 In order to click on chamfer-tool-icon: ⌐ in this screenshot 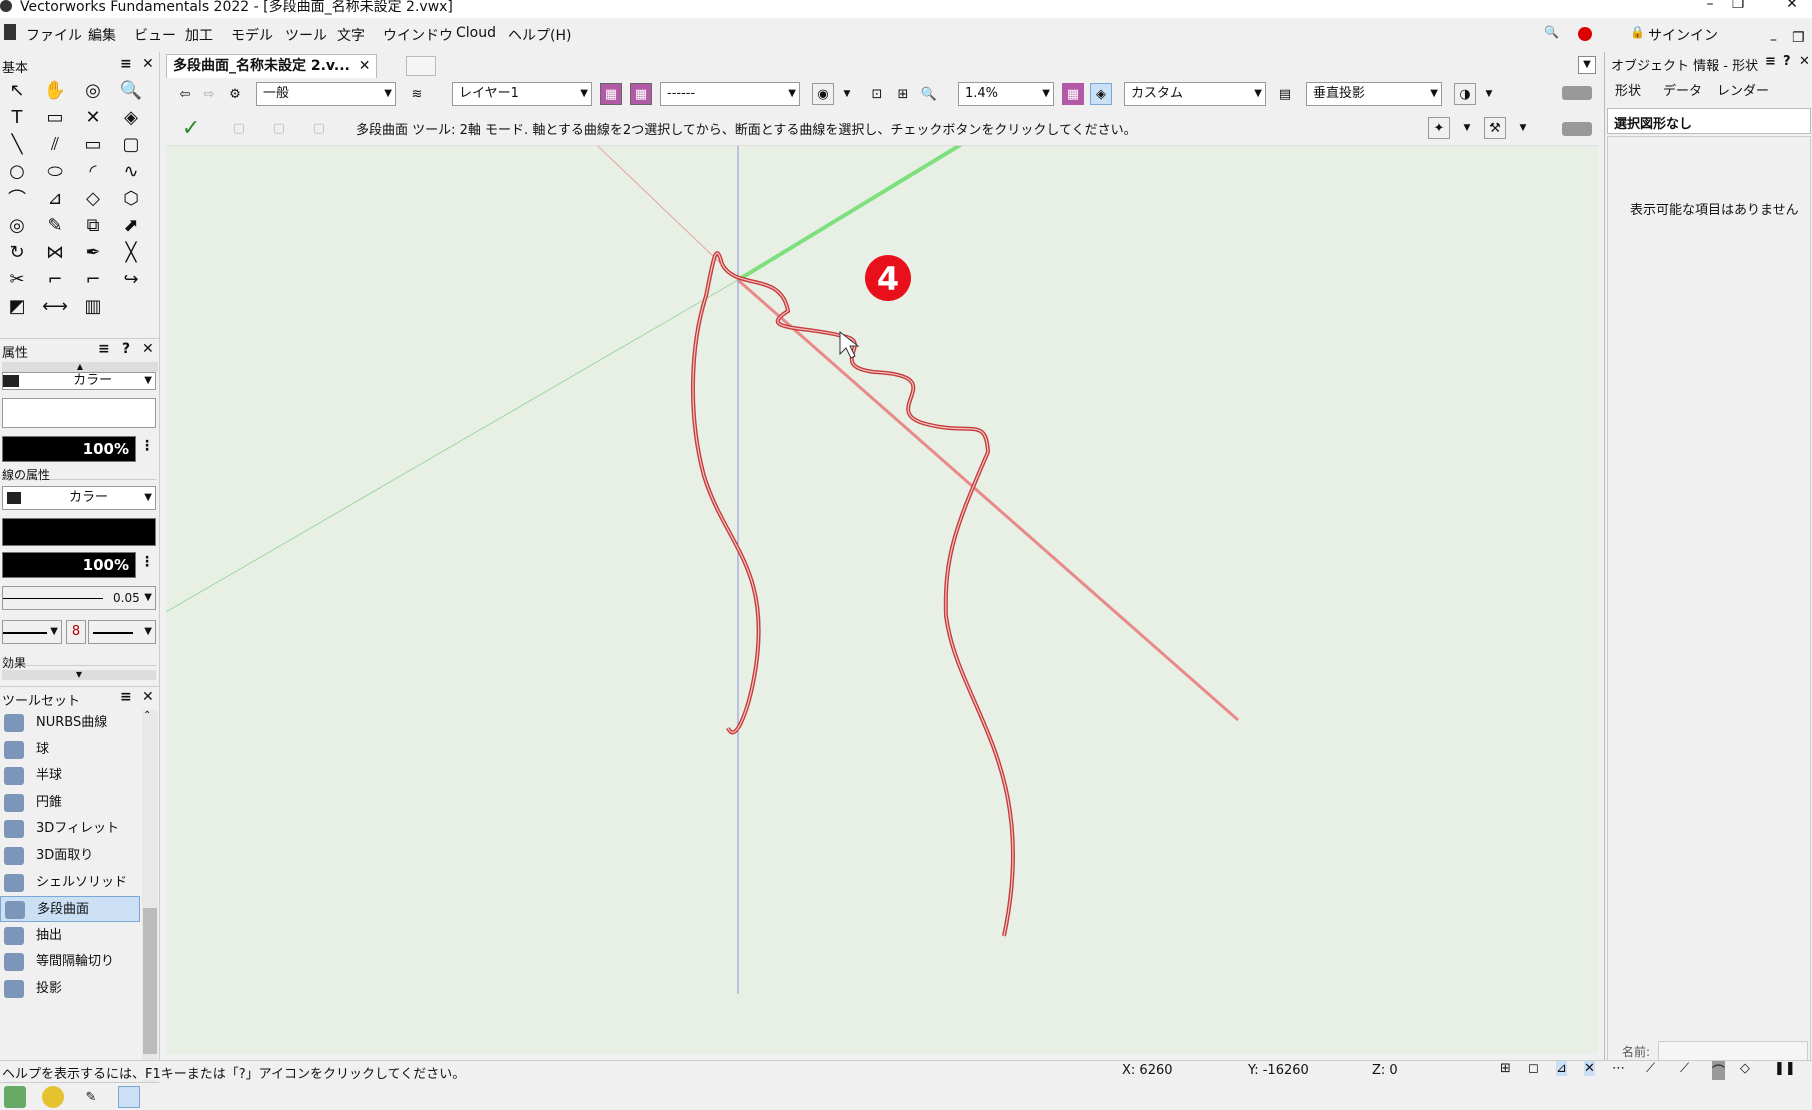, I will do `click(93, 279)`.